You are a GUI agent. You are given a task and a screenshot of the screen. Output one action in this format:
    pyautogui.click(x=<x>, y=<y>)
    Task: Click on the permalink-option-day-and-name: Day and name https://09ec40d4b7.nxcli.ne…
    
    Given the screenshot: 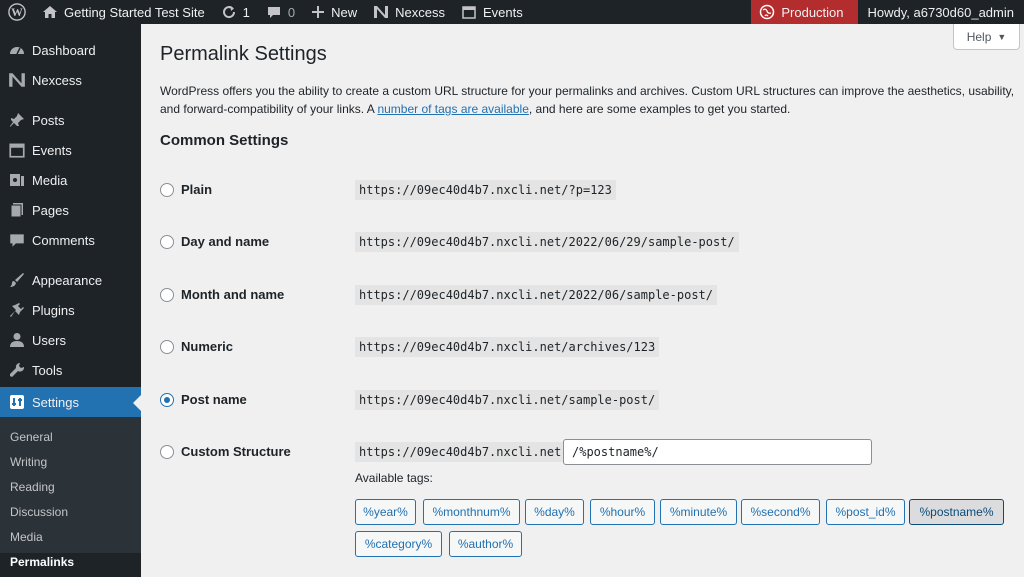 What is the action you would take?
    pyautogui.click(x=590, y=242)
    